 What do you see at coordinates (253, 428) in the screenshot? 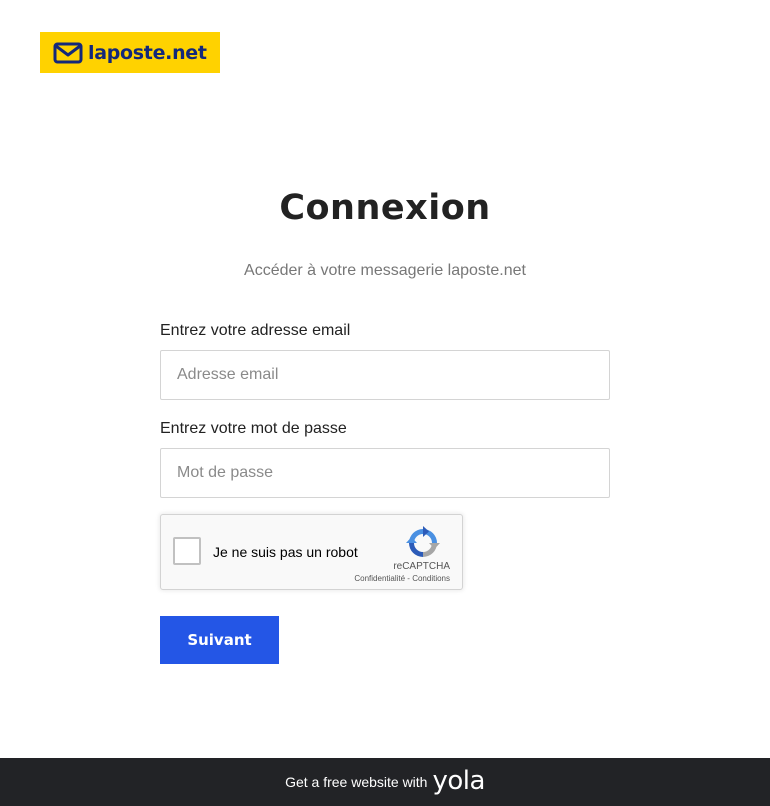
I see `password-label: Entrez votre mot de passe` at bounding box center [253, 428].